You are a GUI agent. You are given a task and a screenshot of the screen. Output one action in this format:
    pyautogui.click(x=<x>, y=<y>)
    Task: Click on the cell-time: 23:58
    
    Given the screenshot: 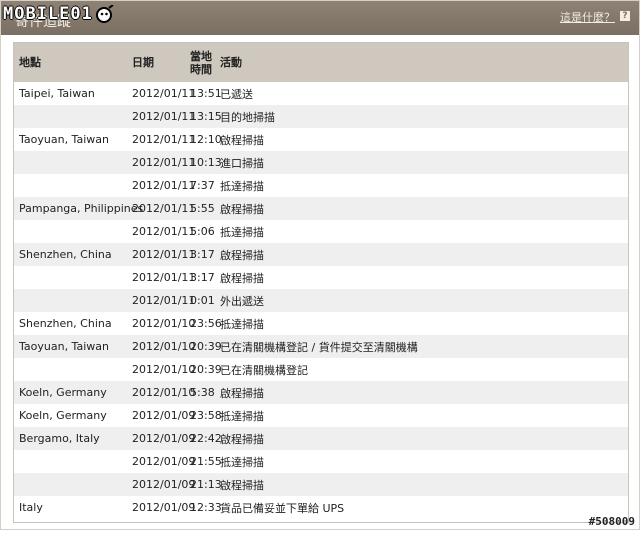 What is the action you would take?
    pyautogui.click(x=206, y=415)
    